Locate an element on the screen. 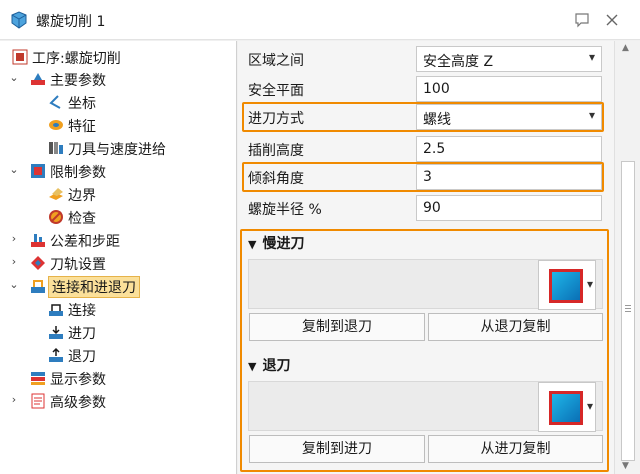  tool-icon is located at coordinates (56, 148).